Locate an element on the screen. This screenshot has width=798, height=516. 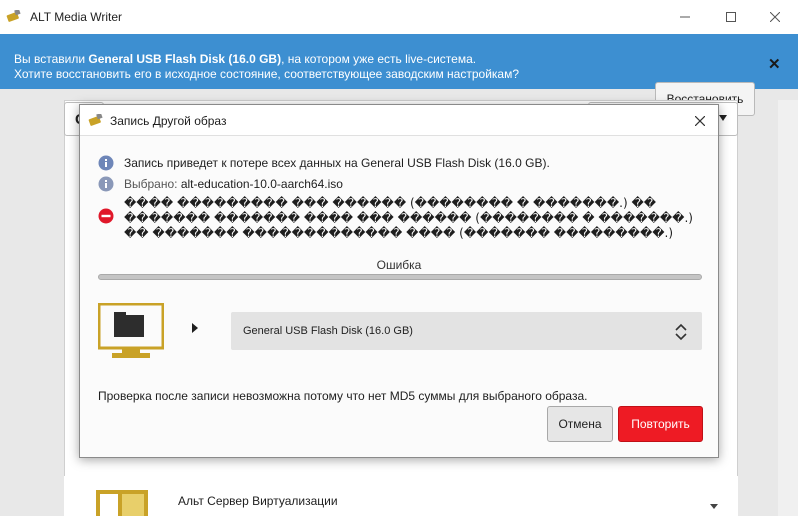
banner-text-prefix: Вы вставили is located at coordinates (51, 59).